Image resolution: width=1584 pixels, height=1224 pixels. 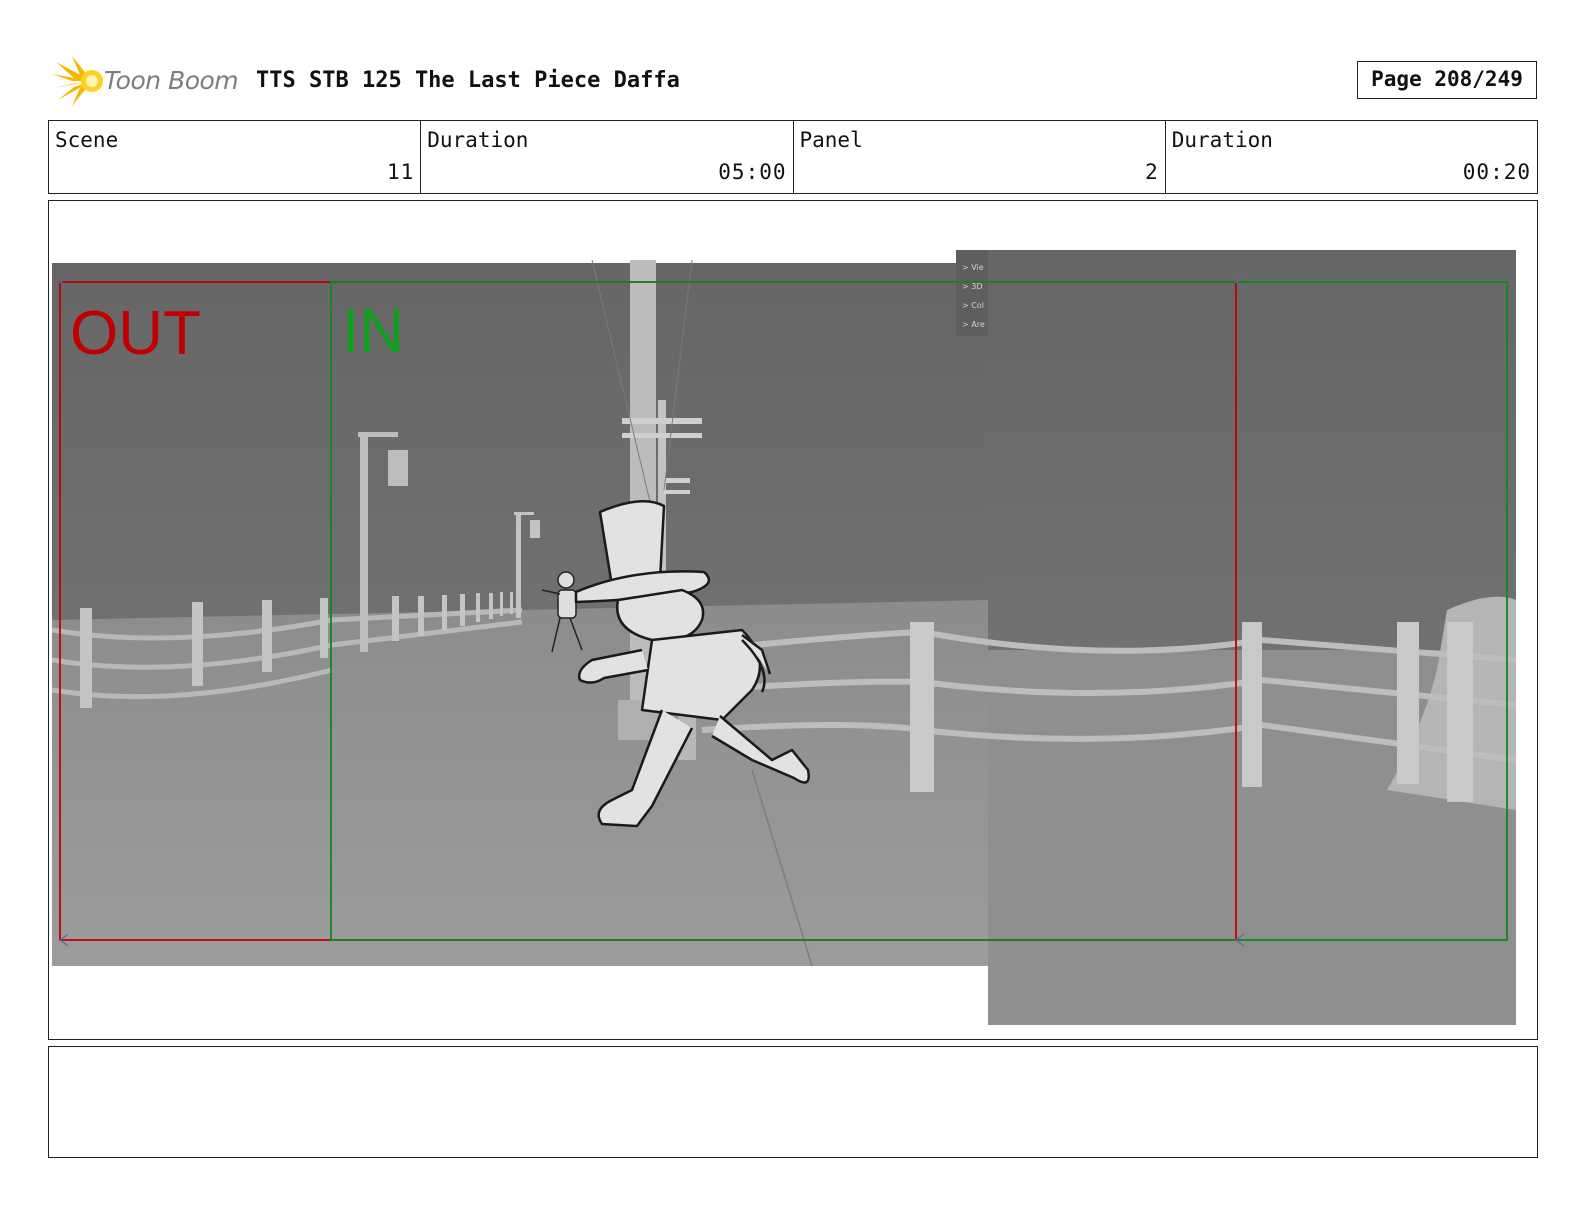 I want to click on scene-cell: Scene 11, so click(x=235, y=157).